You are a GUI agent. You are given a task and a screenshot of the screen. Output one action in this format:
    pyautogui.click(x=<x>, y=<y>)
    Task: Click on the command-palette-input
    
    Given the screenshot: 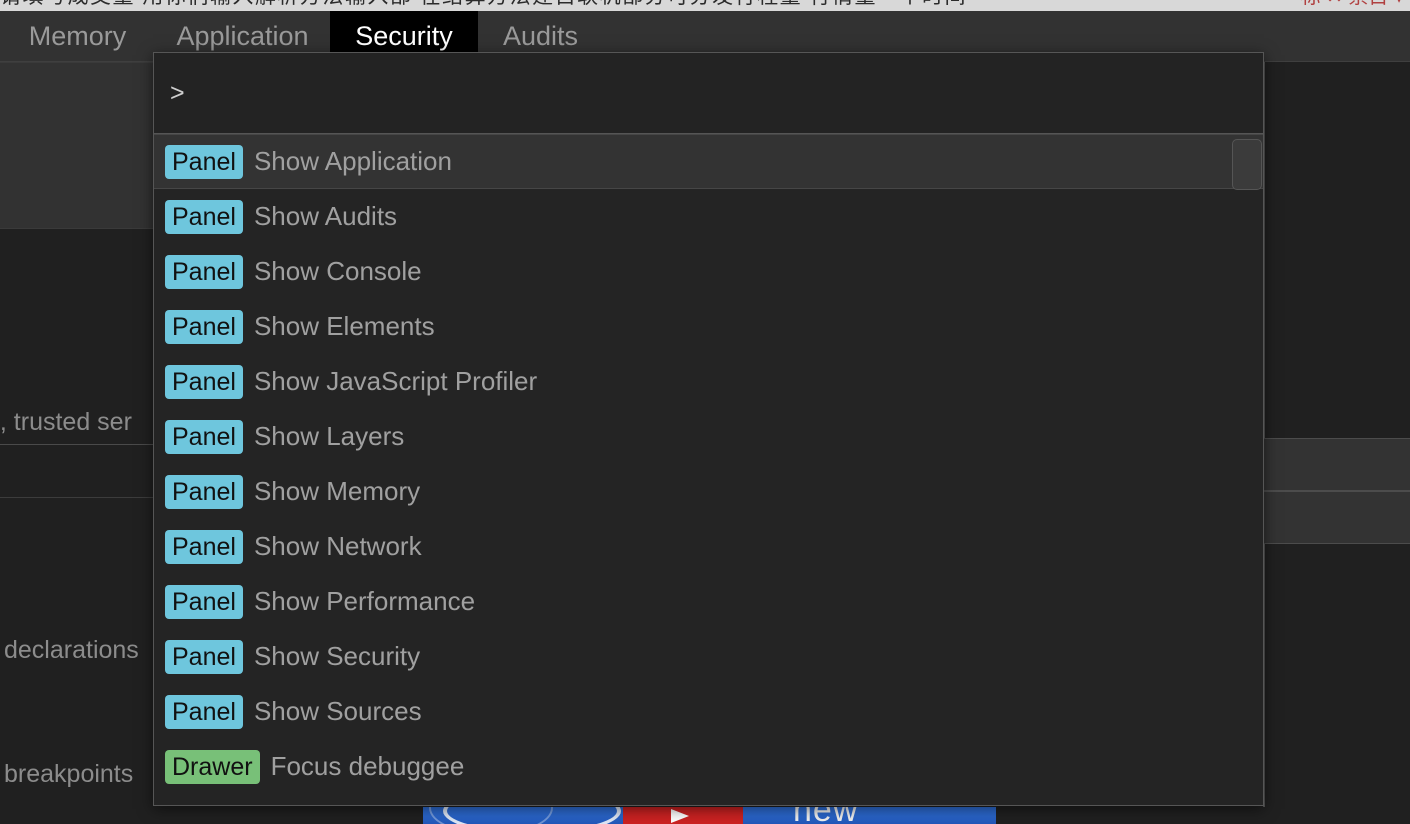 What is the action you would take?
    pyautogui.click(x=700, y=93)
    